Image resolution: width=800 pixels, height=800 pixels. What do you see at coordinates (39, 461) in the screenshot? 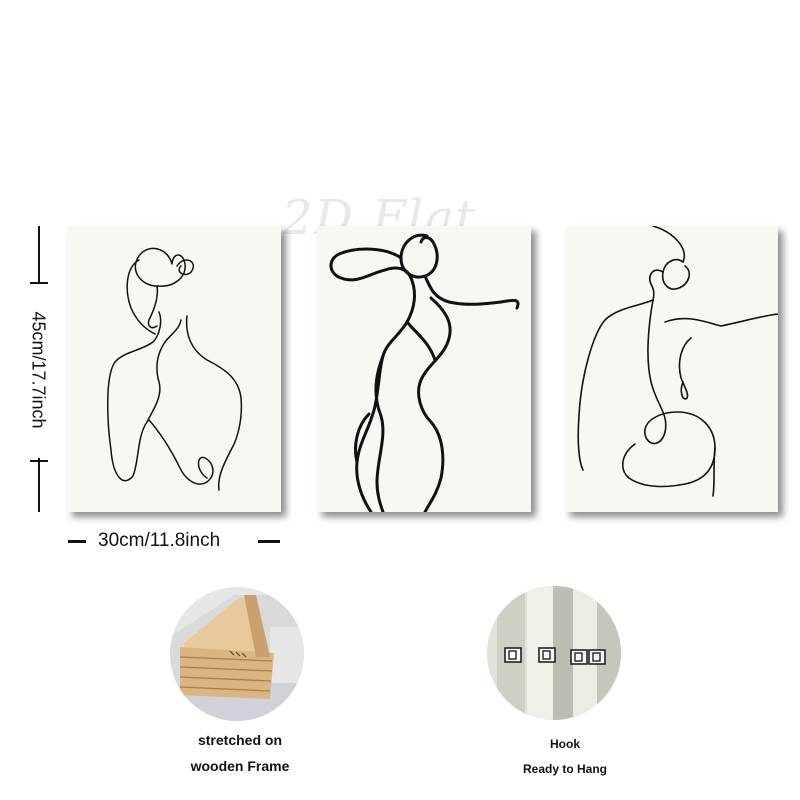
I see `height-dimension-tick-bottom` at bounding box center [39, 461].